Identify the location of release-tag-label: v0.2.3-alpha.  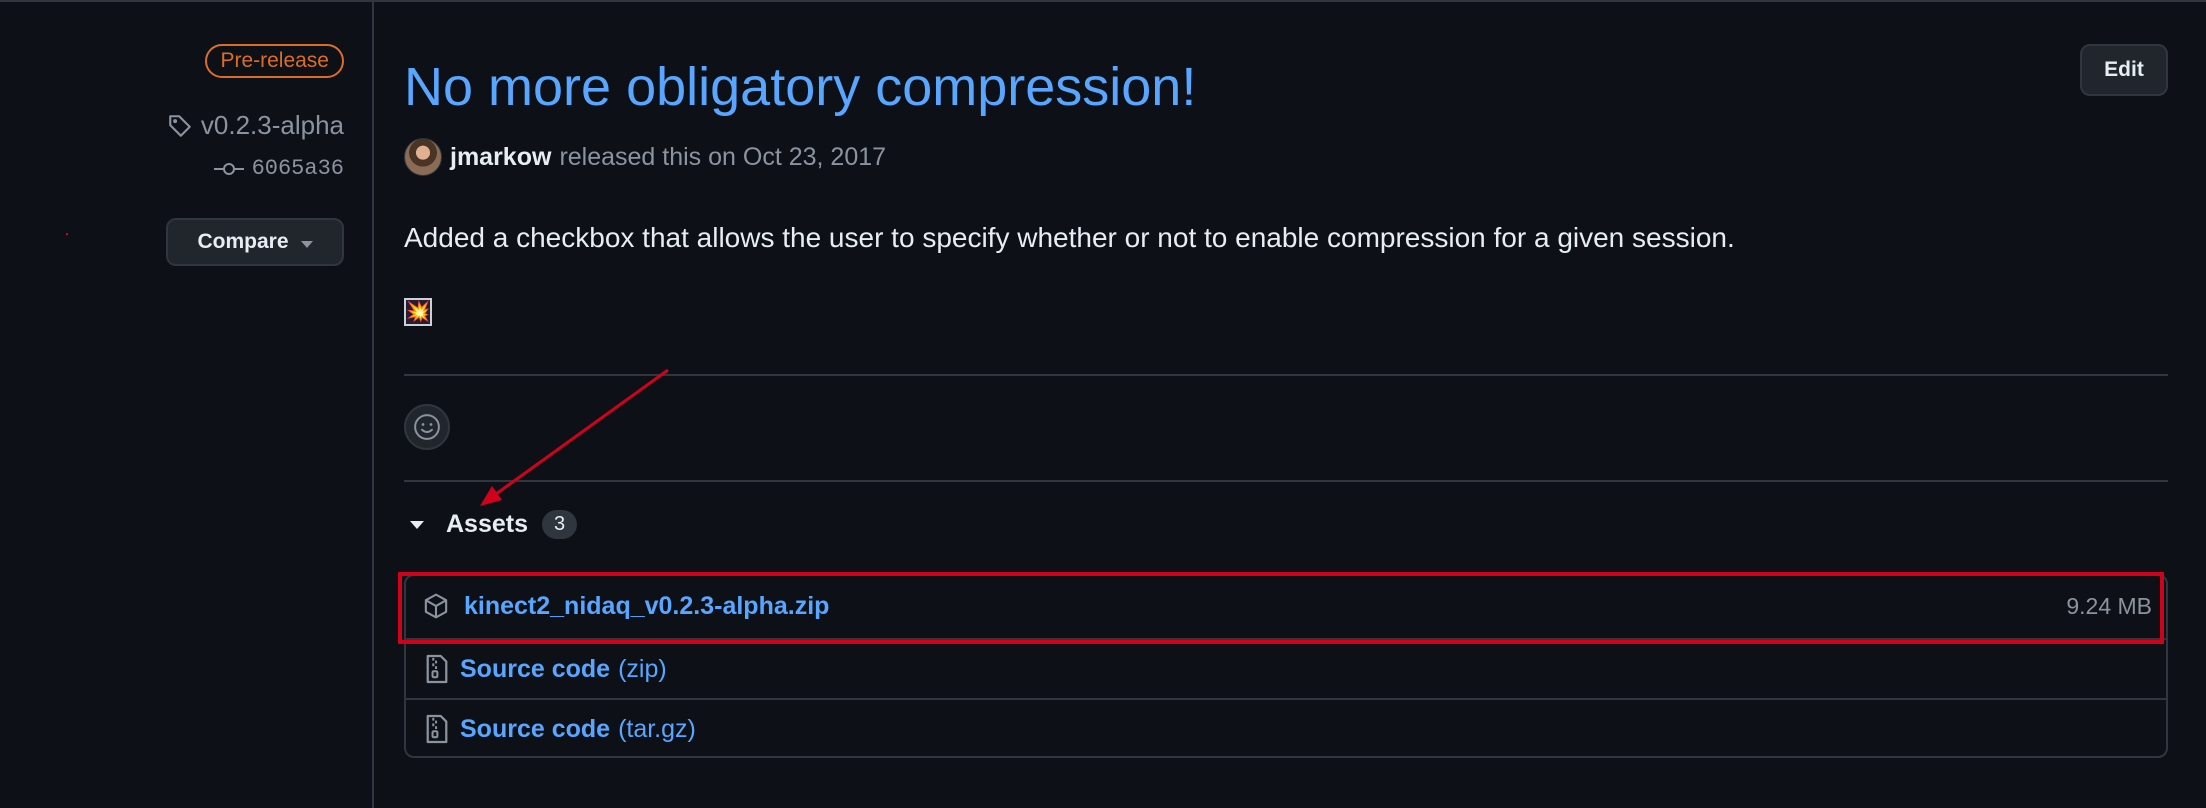
(272, 125).